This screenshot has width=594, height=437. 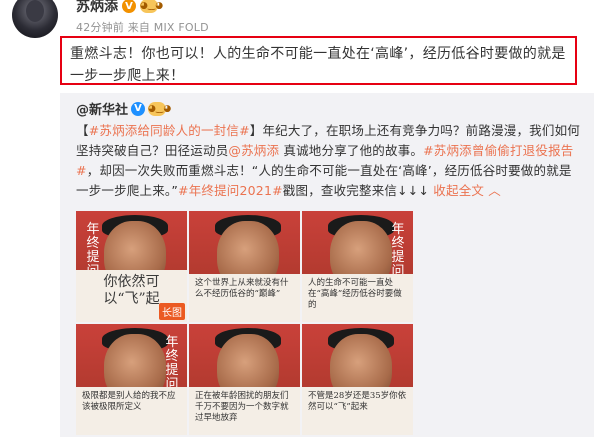 I want to click on repost-text-segment: 戳图，查收完整来信↓↓↓, so click(x=358, y=190).